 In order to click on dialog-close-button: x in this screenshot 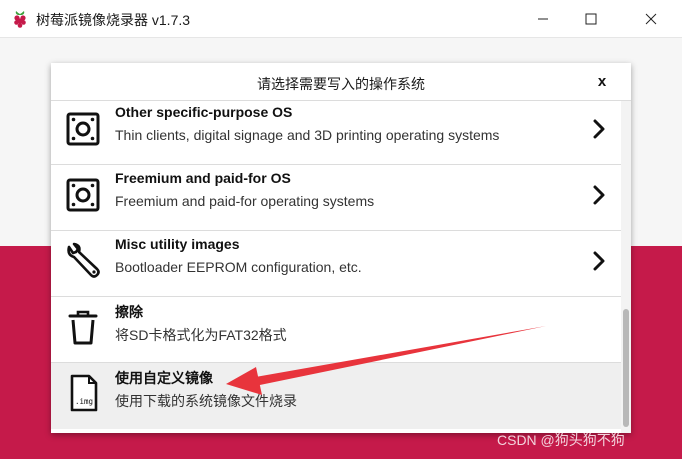, I will do `click(602, 82)`.